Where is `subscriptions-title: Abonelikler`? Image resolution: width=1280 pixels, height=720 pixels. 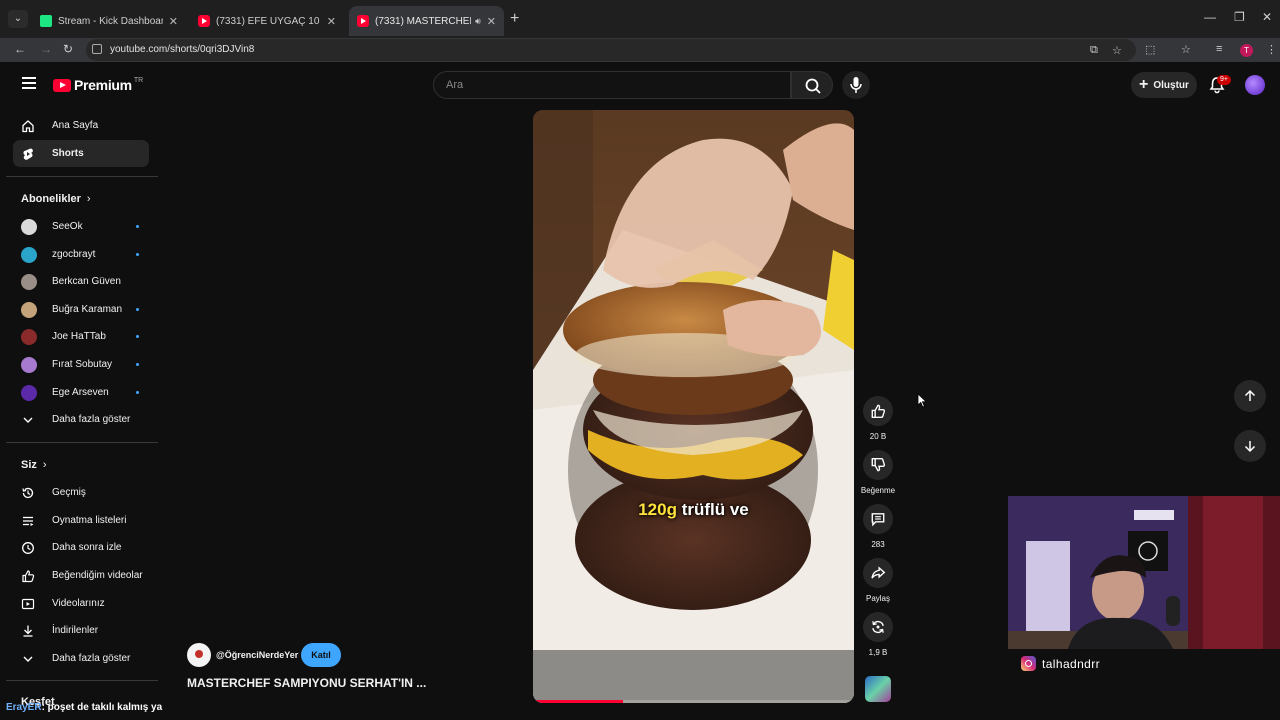
subscriptions-title: Abonelikler is located at coordinates (51, 199).